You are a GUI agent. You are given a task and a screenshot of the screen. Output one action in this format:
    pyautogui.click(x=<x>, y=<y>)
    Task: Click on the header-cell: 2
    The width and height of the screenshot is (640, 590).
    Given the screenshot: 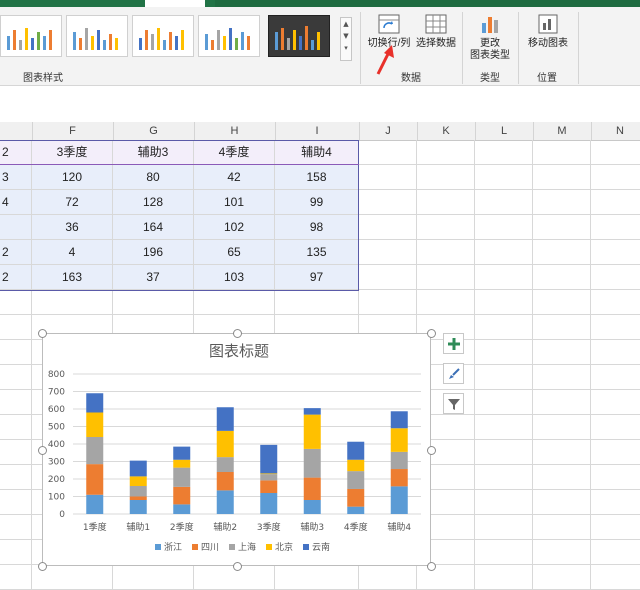 What is the action you would take?
    pyautogui.click(x=16, y=152)
    